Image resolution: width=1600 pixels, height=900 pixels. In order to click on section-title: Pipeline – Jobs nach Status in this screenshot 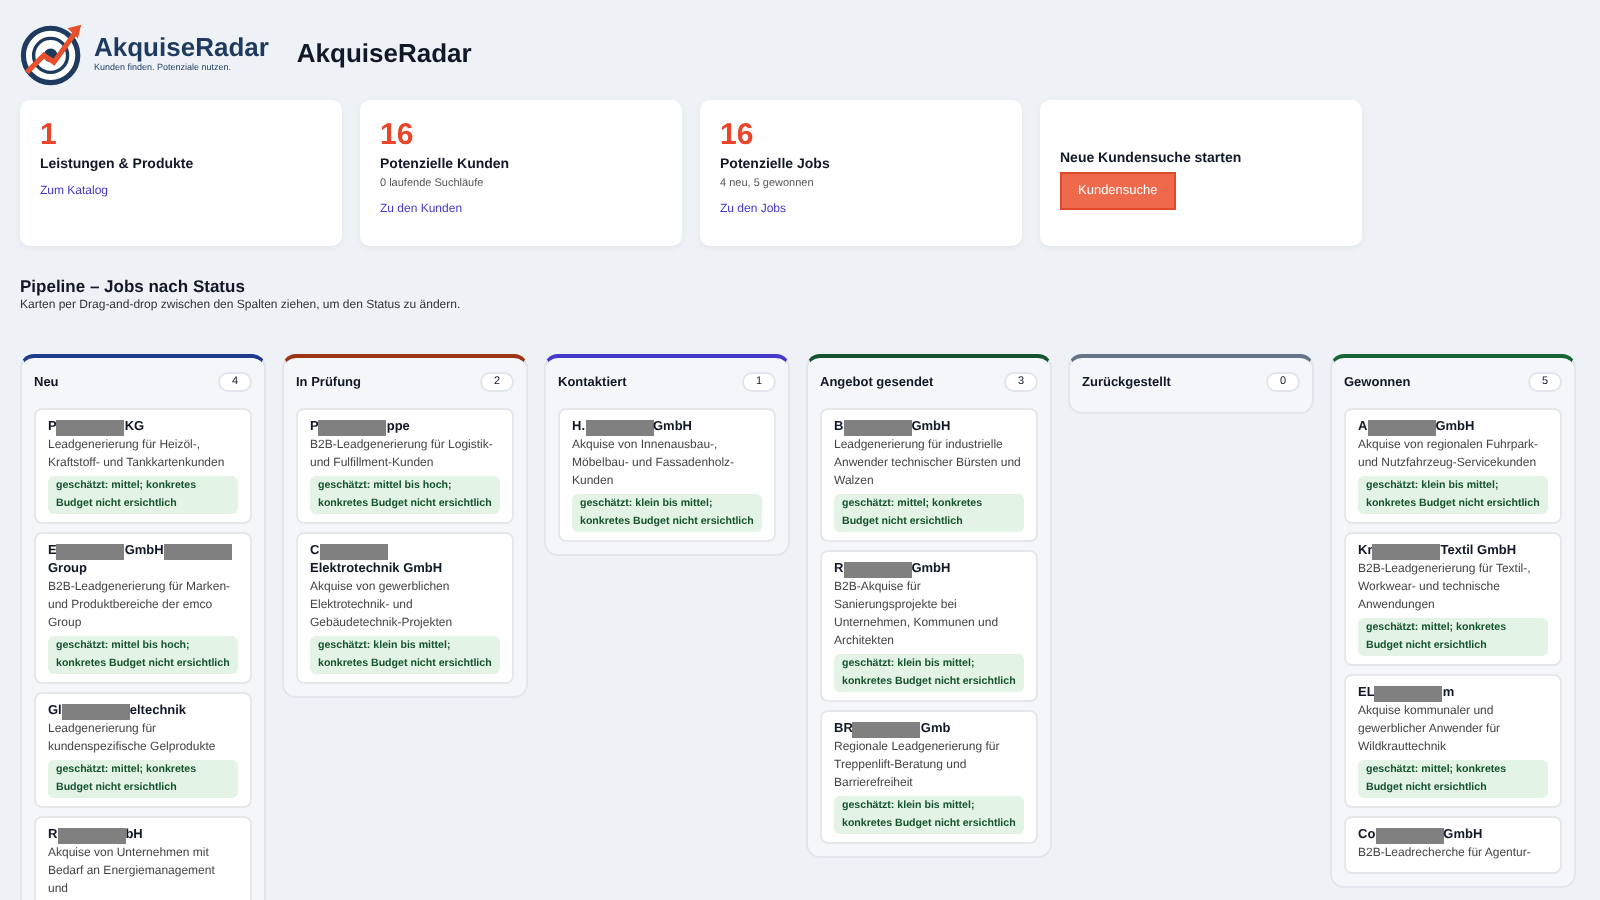, I will do `click(133, 286)`.